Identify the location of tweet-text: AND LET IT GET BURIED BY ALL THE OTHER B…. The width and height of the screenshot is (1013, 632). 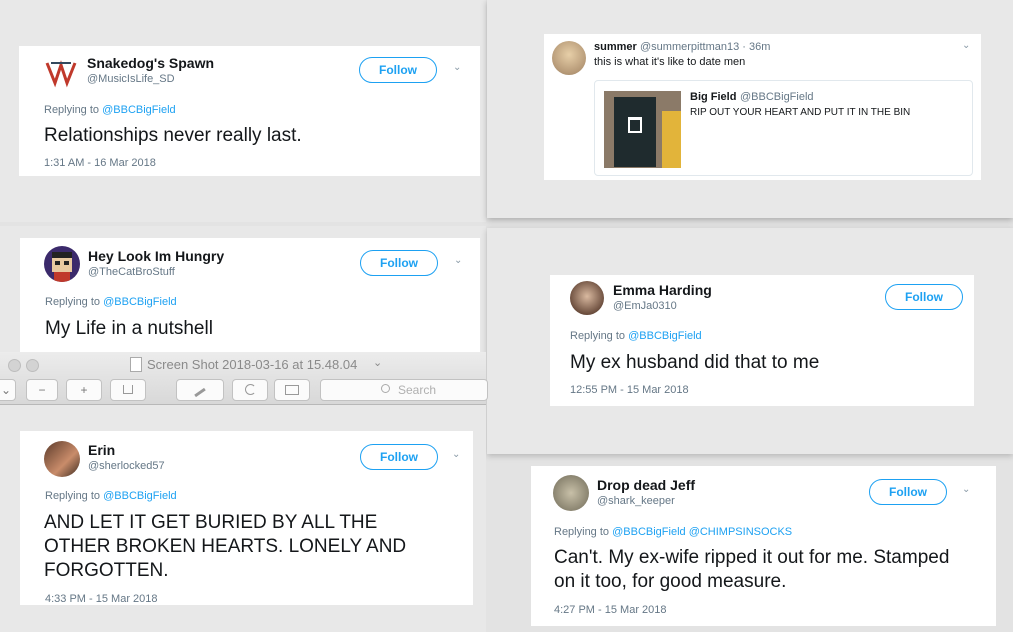
(225, 546).